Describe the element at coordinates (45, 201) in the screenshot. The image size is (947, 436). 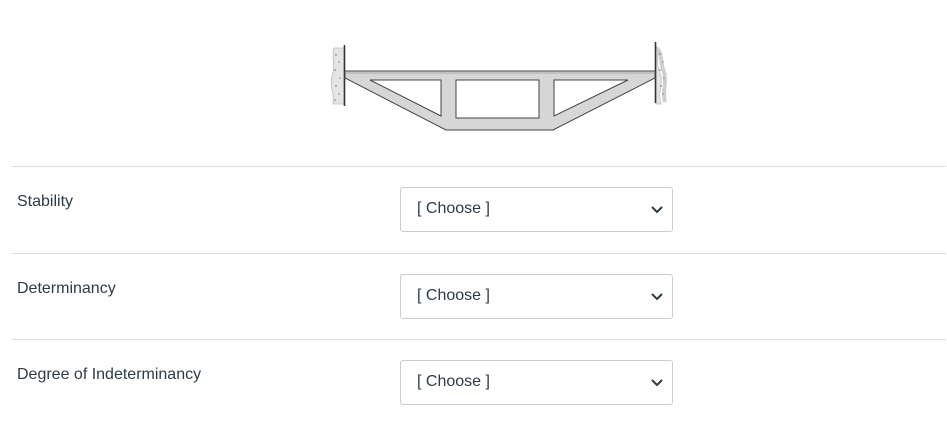
I see `question-label: Stability` at that location.